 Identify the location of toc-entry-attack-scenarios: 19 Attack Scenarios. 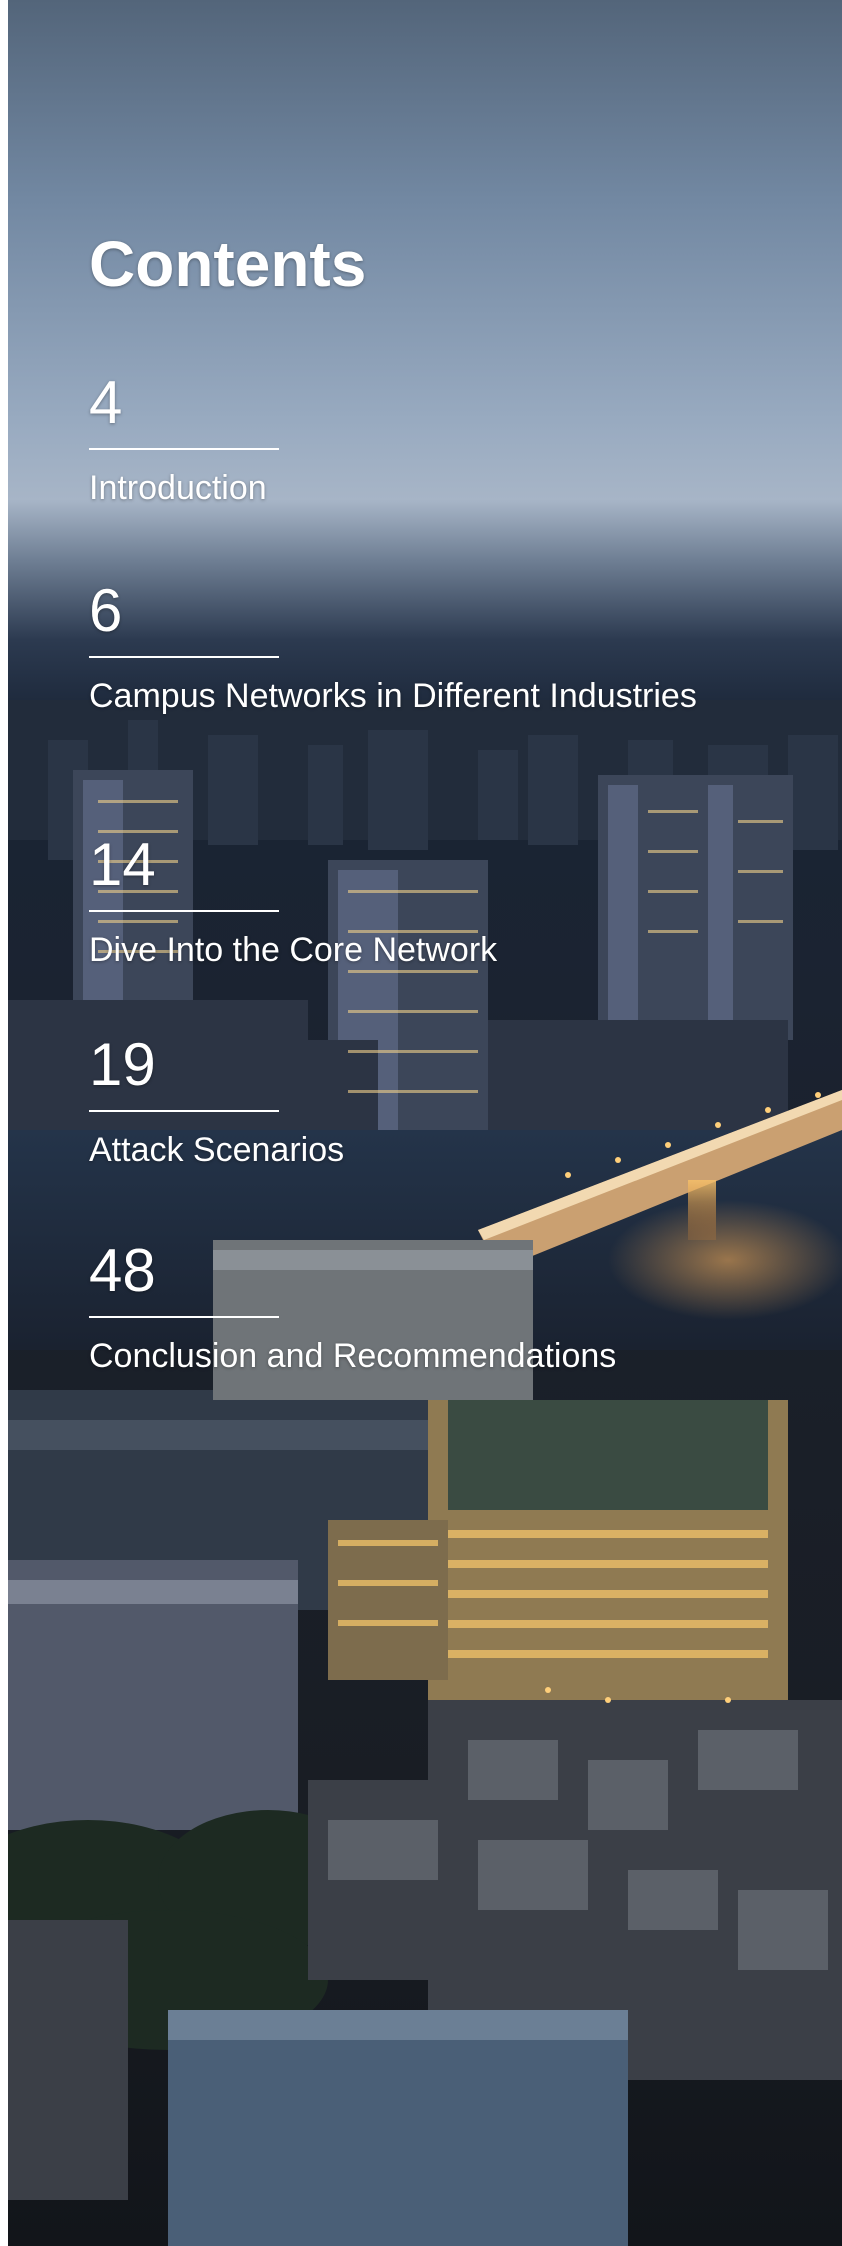
(409, 1103).